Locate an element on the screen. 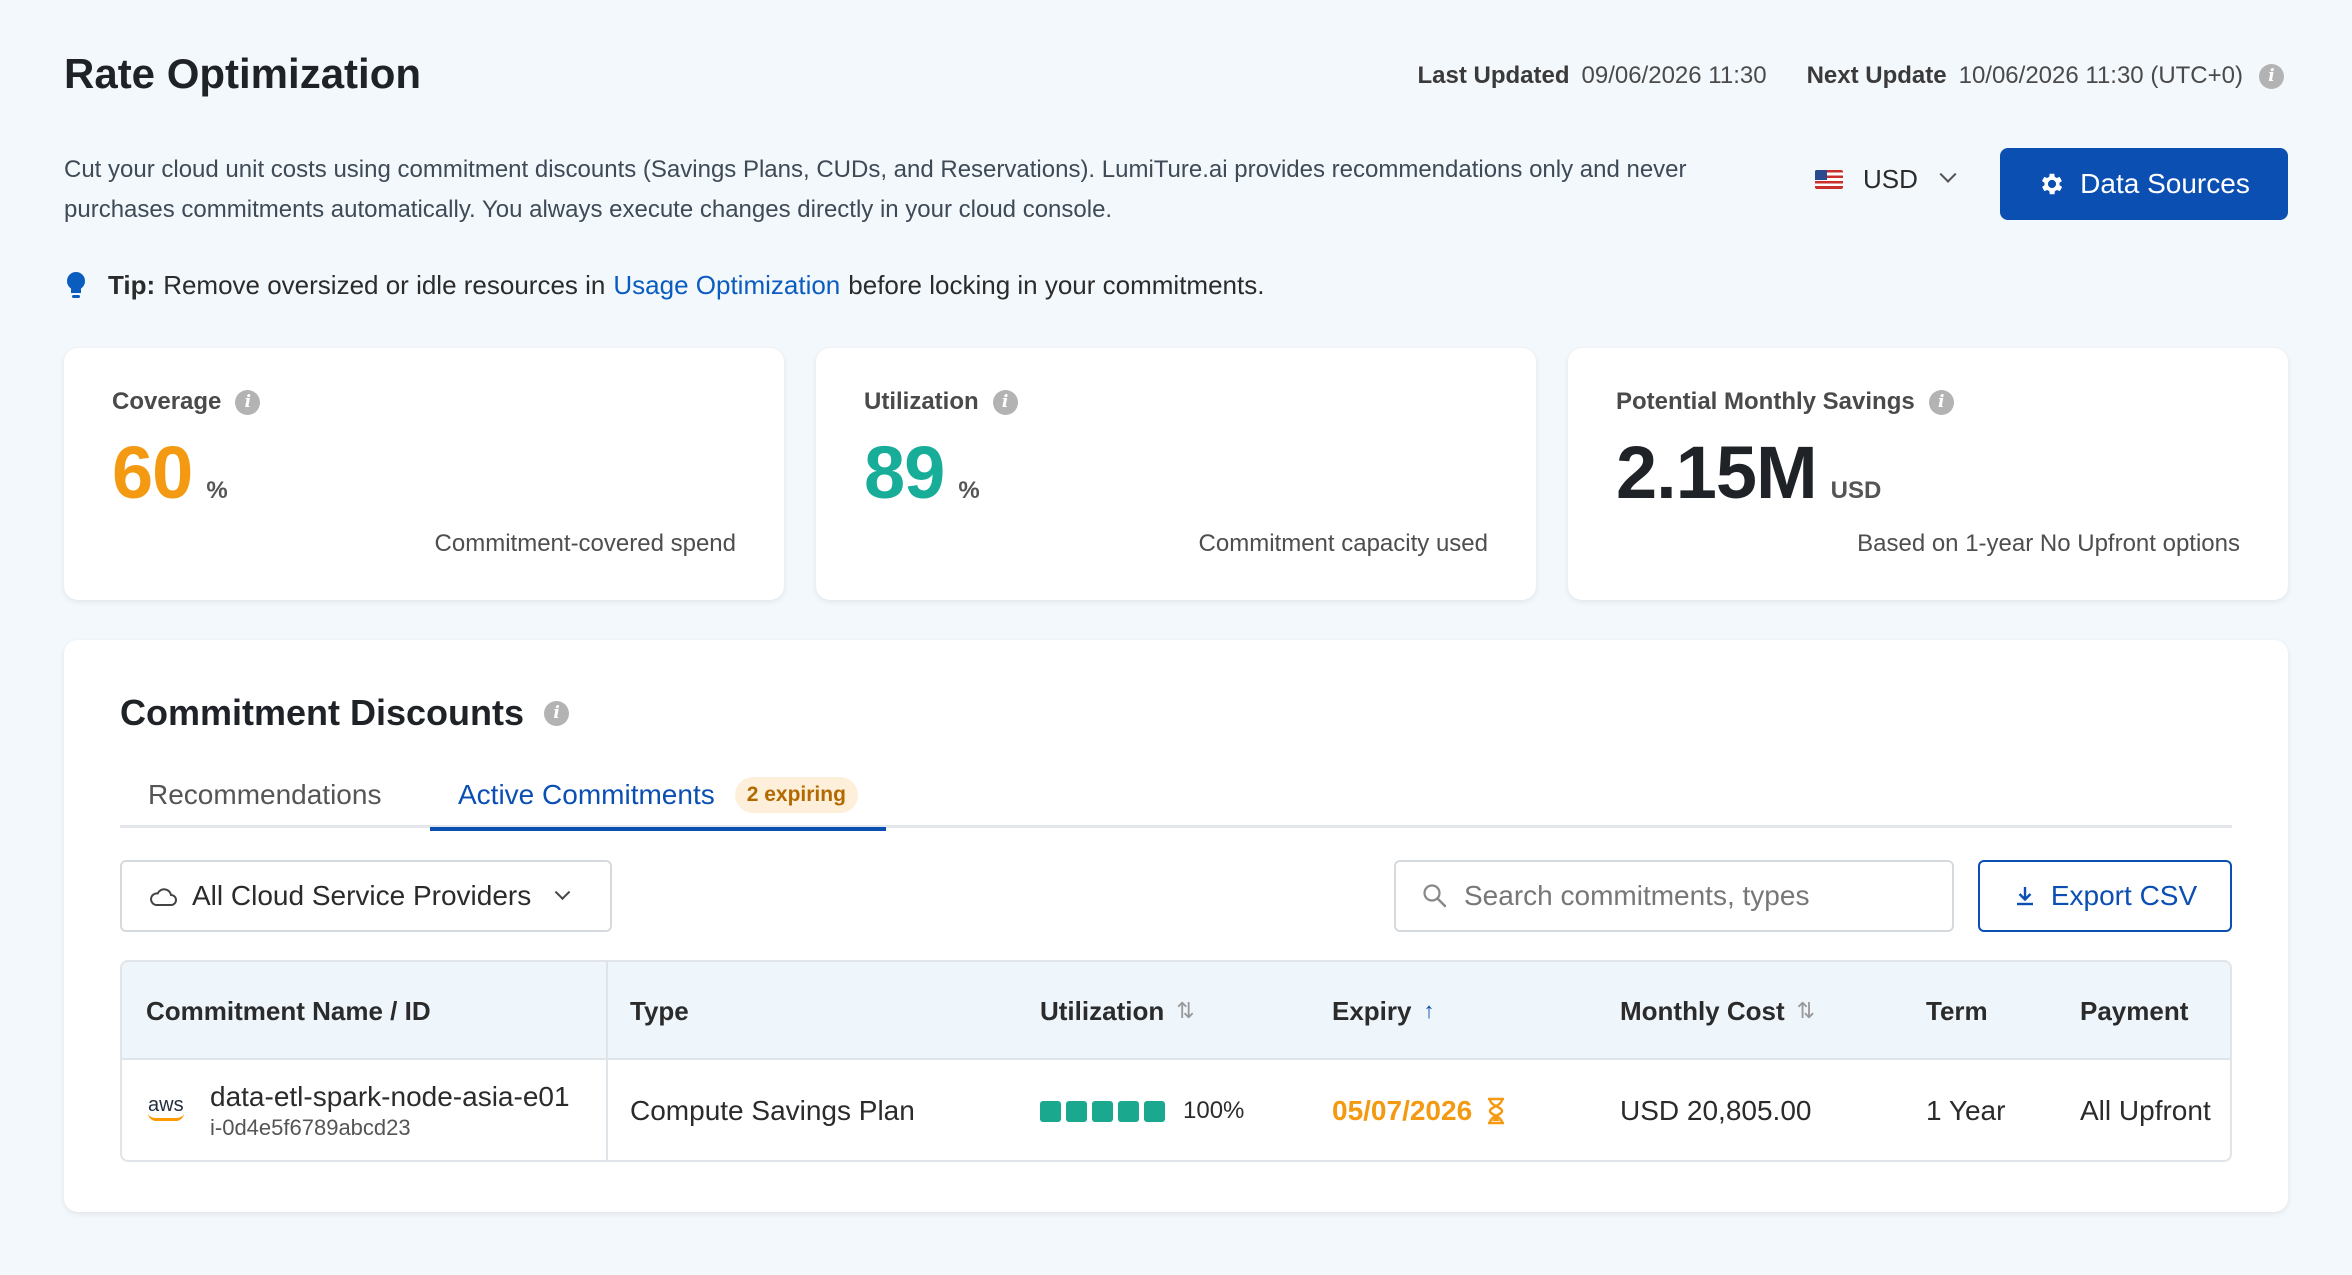 This screenshot has width=2352, height=1275. expiring-badge: 2 expiring is located at coordinates (796, 794).